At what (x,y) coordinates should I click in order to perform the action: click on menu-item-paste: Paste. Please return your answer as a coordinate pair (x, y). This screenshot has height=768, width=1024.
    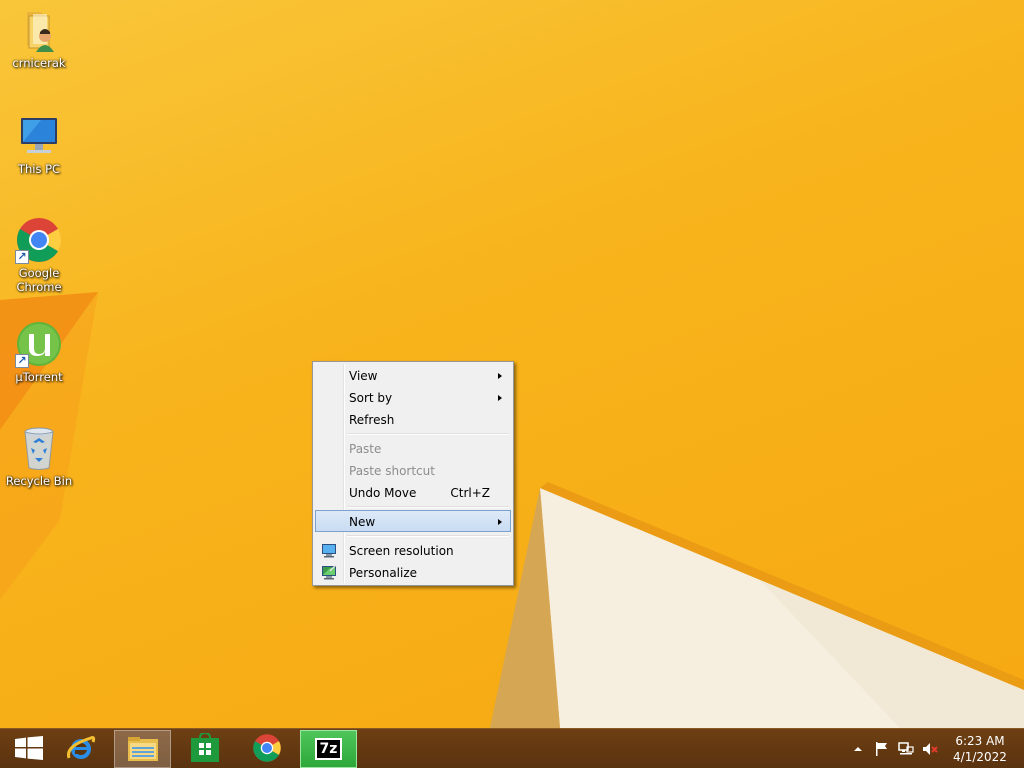
    Looking at the image, I should click on (413, 448).